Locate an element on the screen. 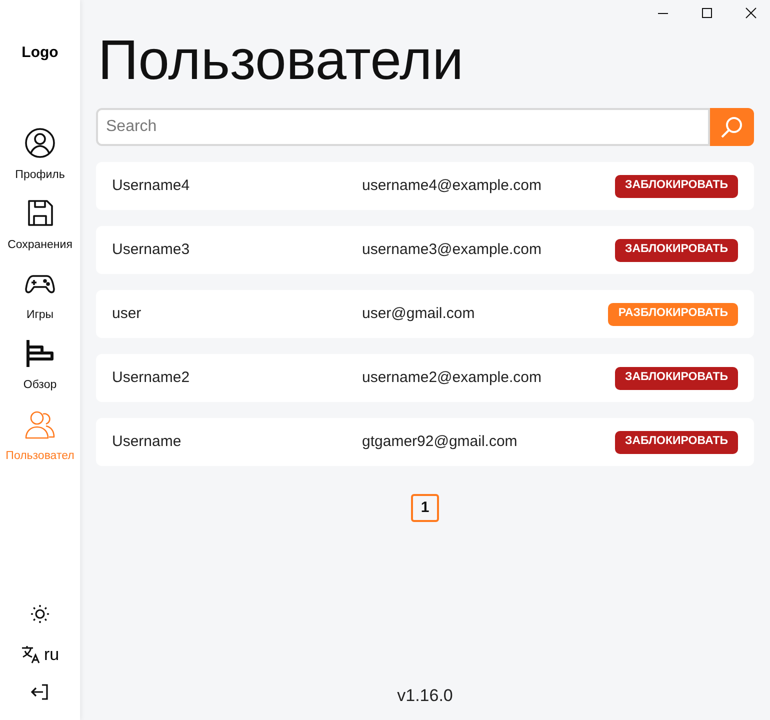 The image size is (770, 720). version-label: v1.16.0 is located at coordinates (425, 695).